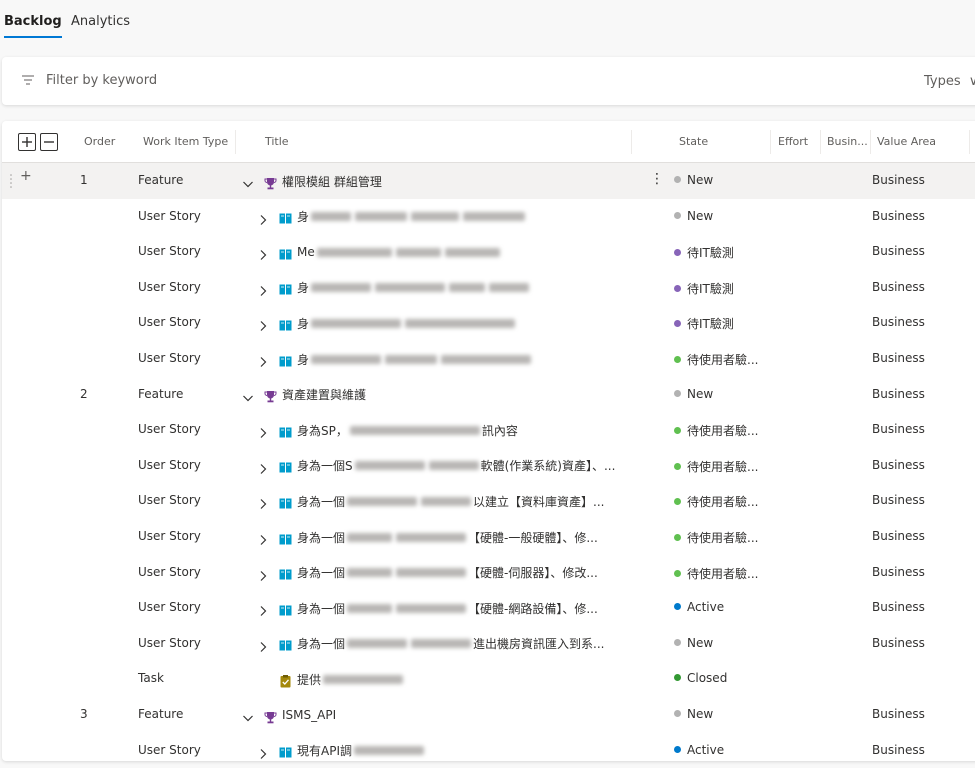 Image resolution: width=975 pixels, height=768 pixels. Describe the element at coordinates (324, 750) in the screenshot. I see `row-title-text: 現有API調` at that location.